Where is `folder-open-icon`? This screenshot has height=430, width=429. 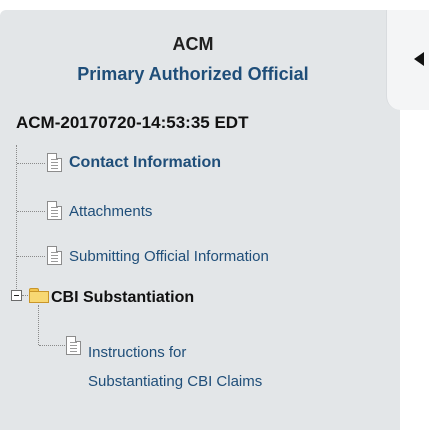 folder-open-icon is located at coordinates (39, 295).